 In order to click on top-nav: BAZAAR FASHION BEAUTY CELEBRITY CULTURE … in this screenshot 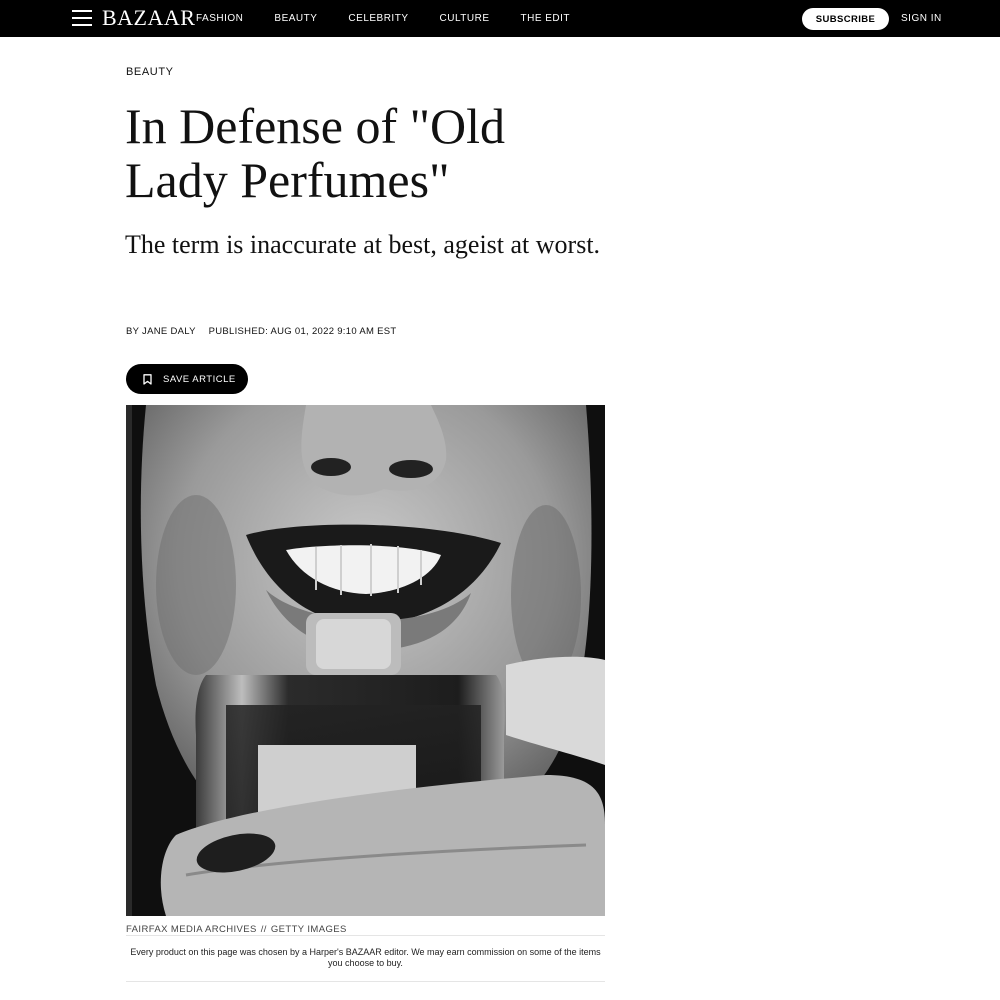, I will do `click(500, 18)`.